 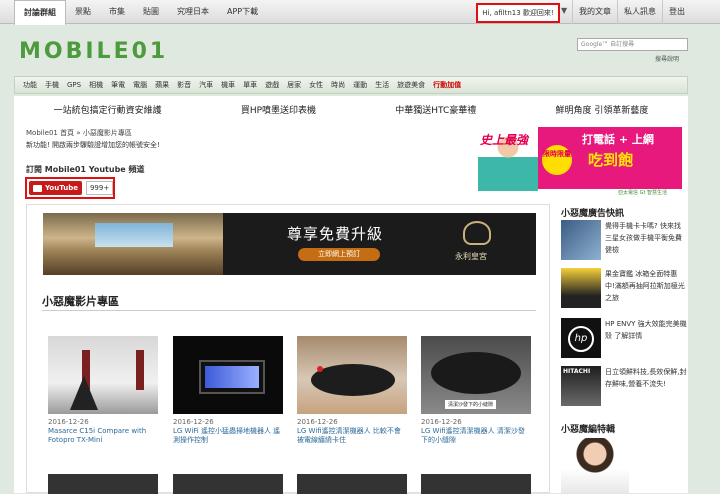 What do you see at coordinates (118, 85) in the screenshot?
I see `category-item: 筆電` at bounding box center [118, 85].